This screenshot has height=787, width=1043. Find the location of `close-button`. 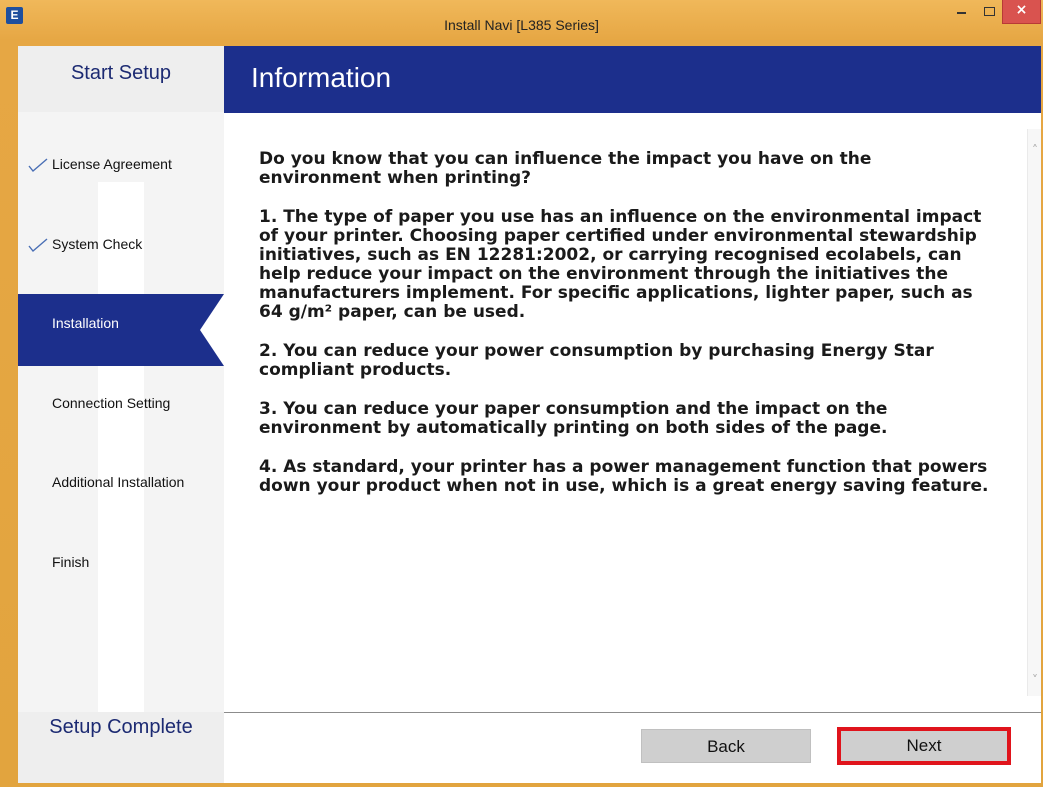

close-button is located at coordinates (1021, 12).